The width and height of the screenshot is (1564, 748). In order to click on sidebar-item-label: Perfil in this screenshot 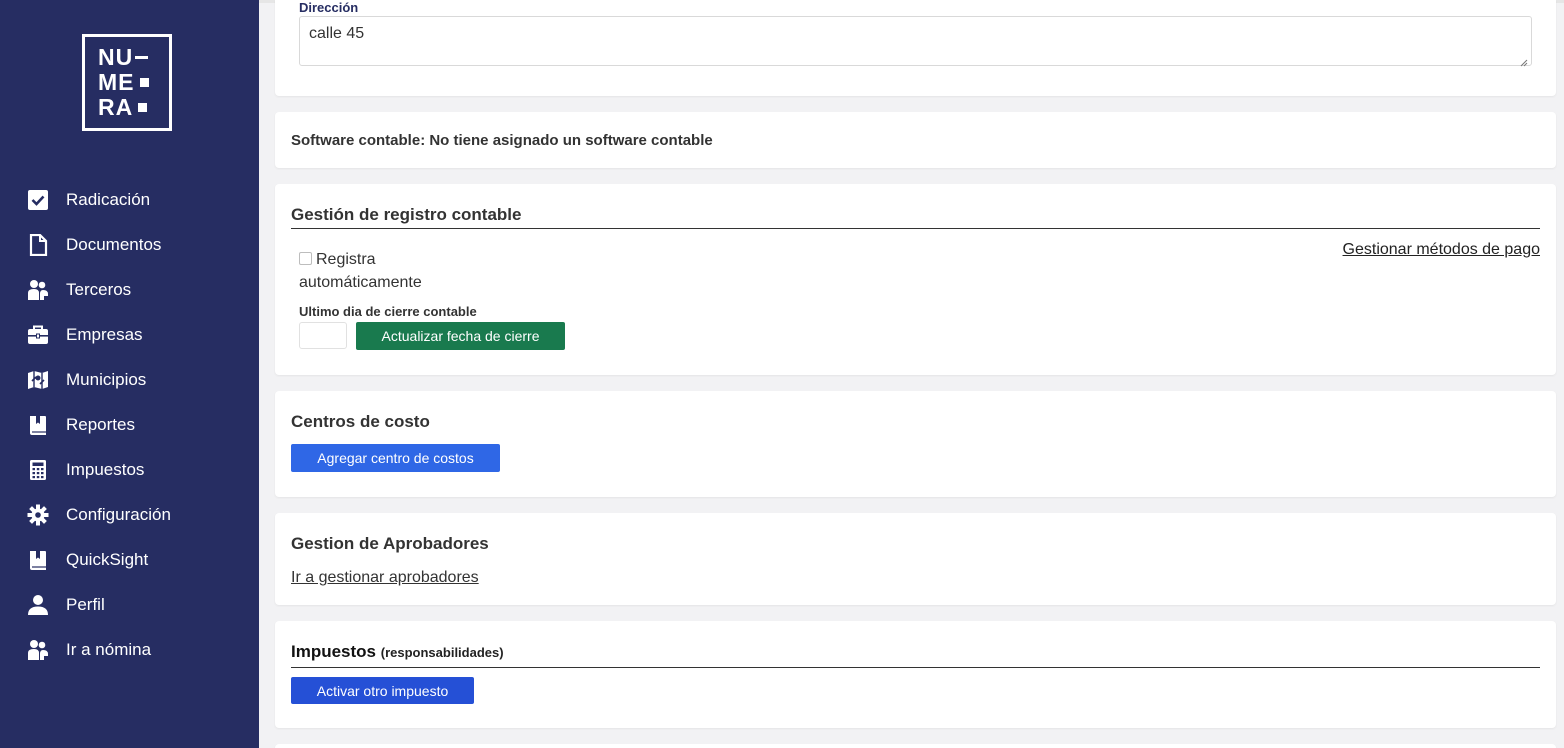, I will do `click(85, 604)`.